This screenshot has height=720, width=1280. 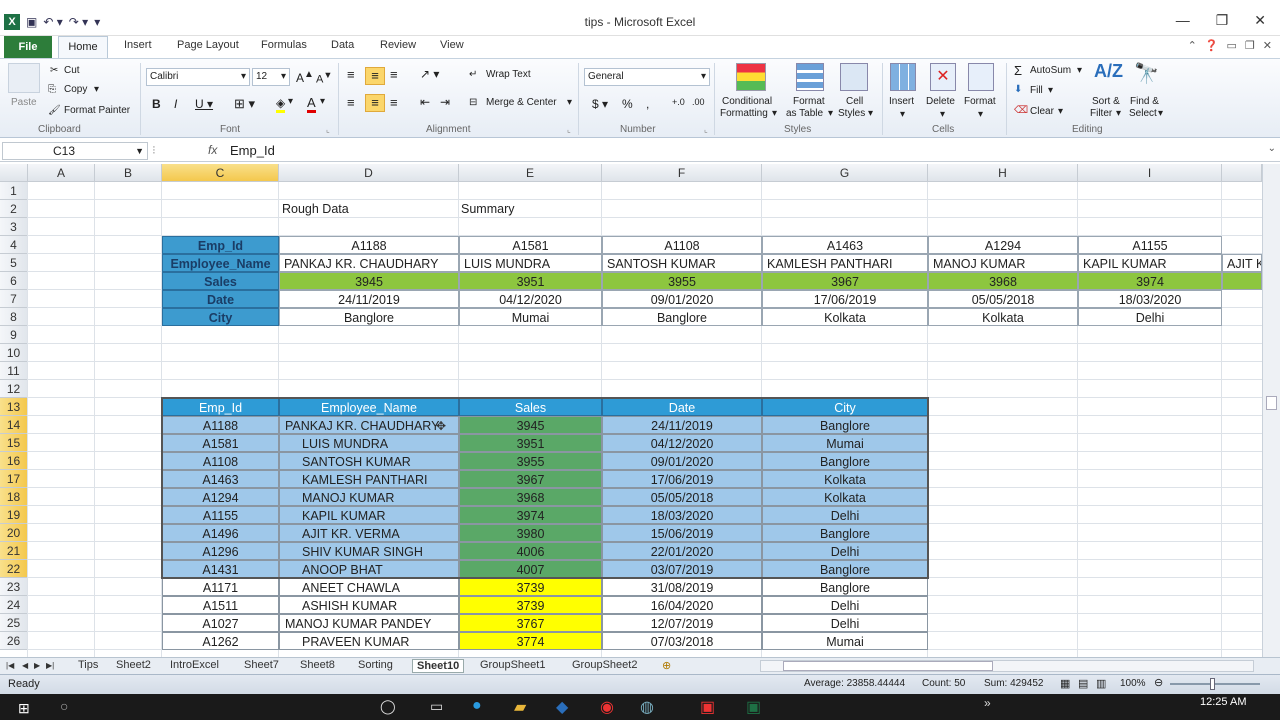 I want to click on summary-city-cell: Banglore, so click(x=682, y=317).